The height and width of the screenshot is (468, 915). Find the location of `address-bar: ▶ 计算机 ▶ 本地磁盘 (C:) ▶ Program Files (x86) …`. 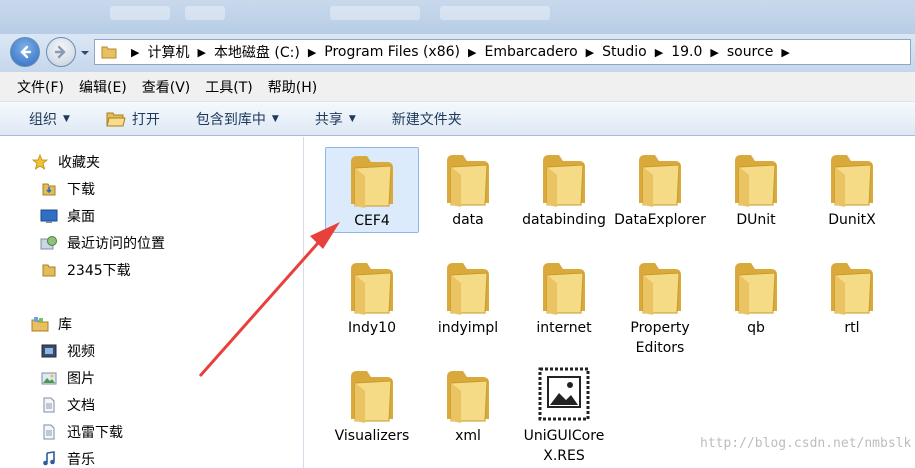

address-bar: ▶ 计算机 ▶ 本地磁盘 (C:) ▶ Program Files (x86) … is located at coordinates (502, 52).